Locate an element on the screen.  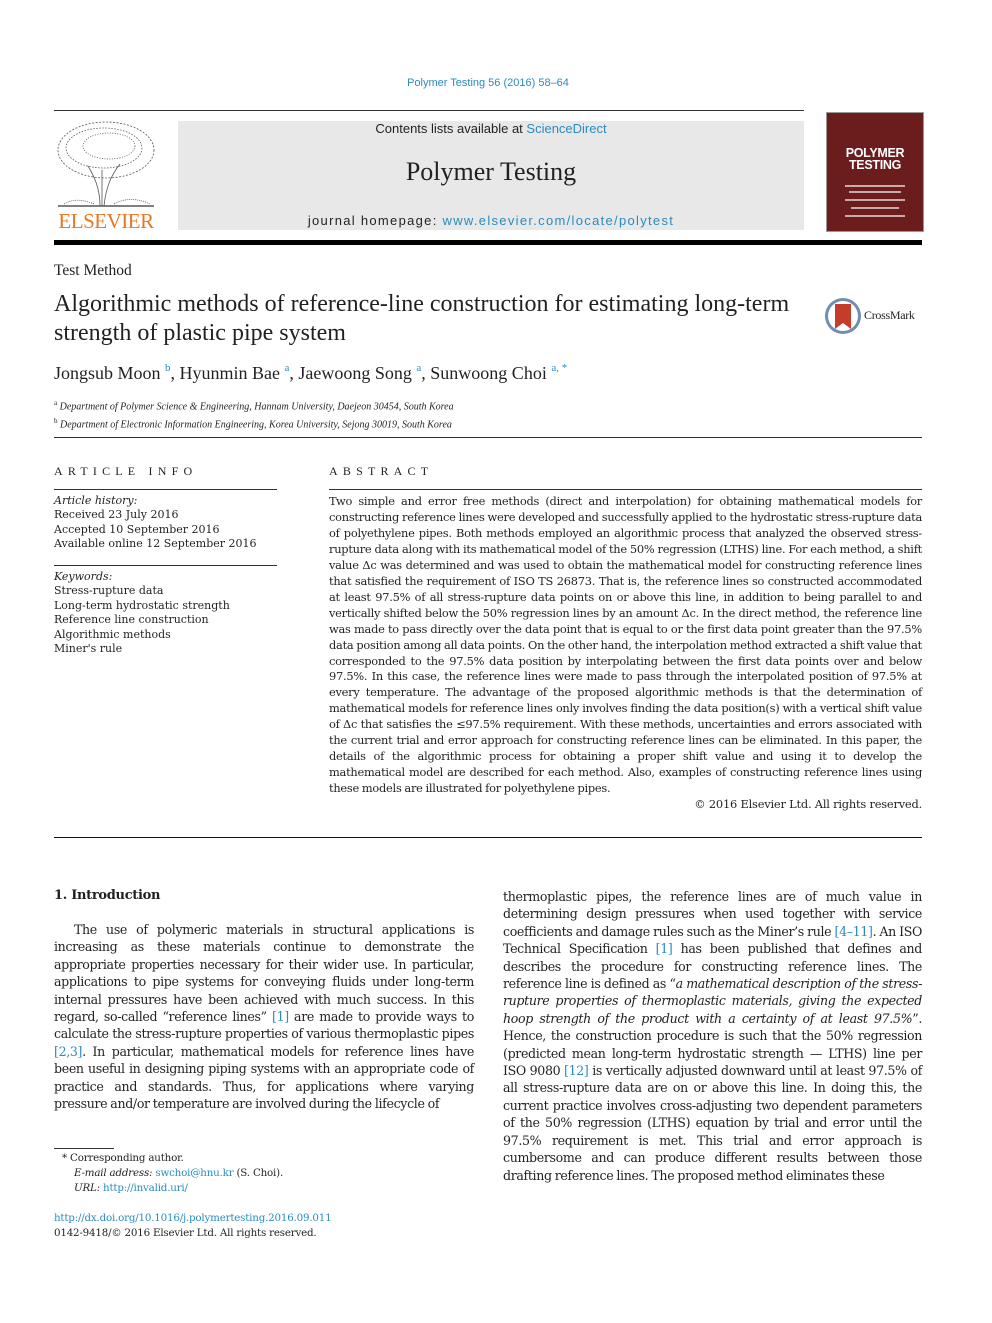
sciencedirect-link: ScienceDirect is located at coordinates (566, 128).